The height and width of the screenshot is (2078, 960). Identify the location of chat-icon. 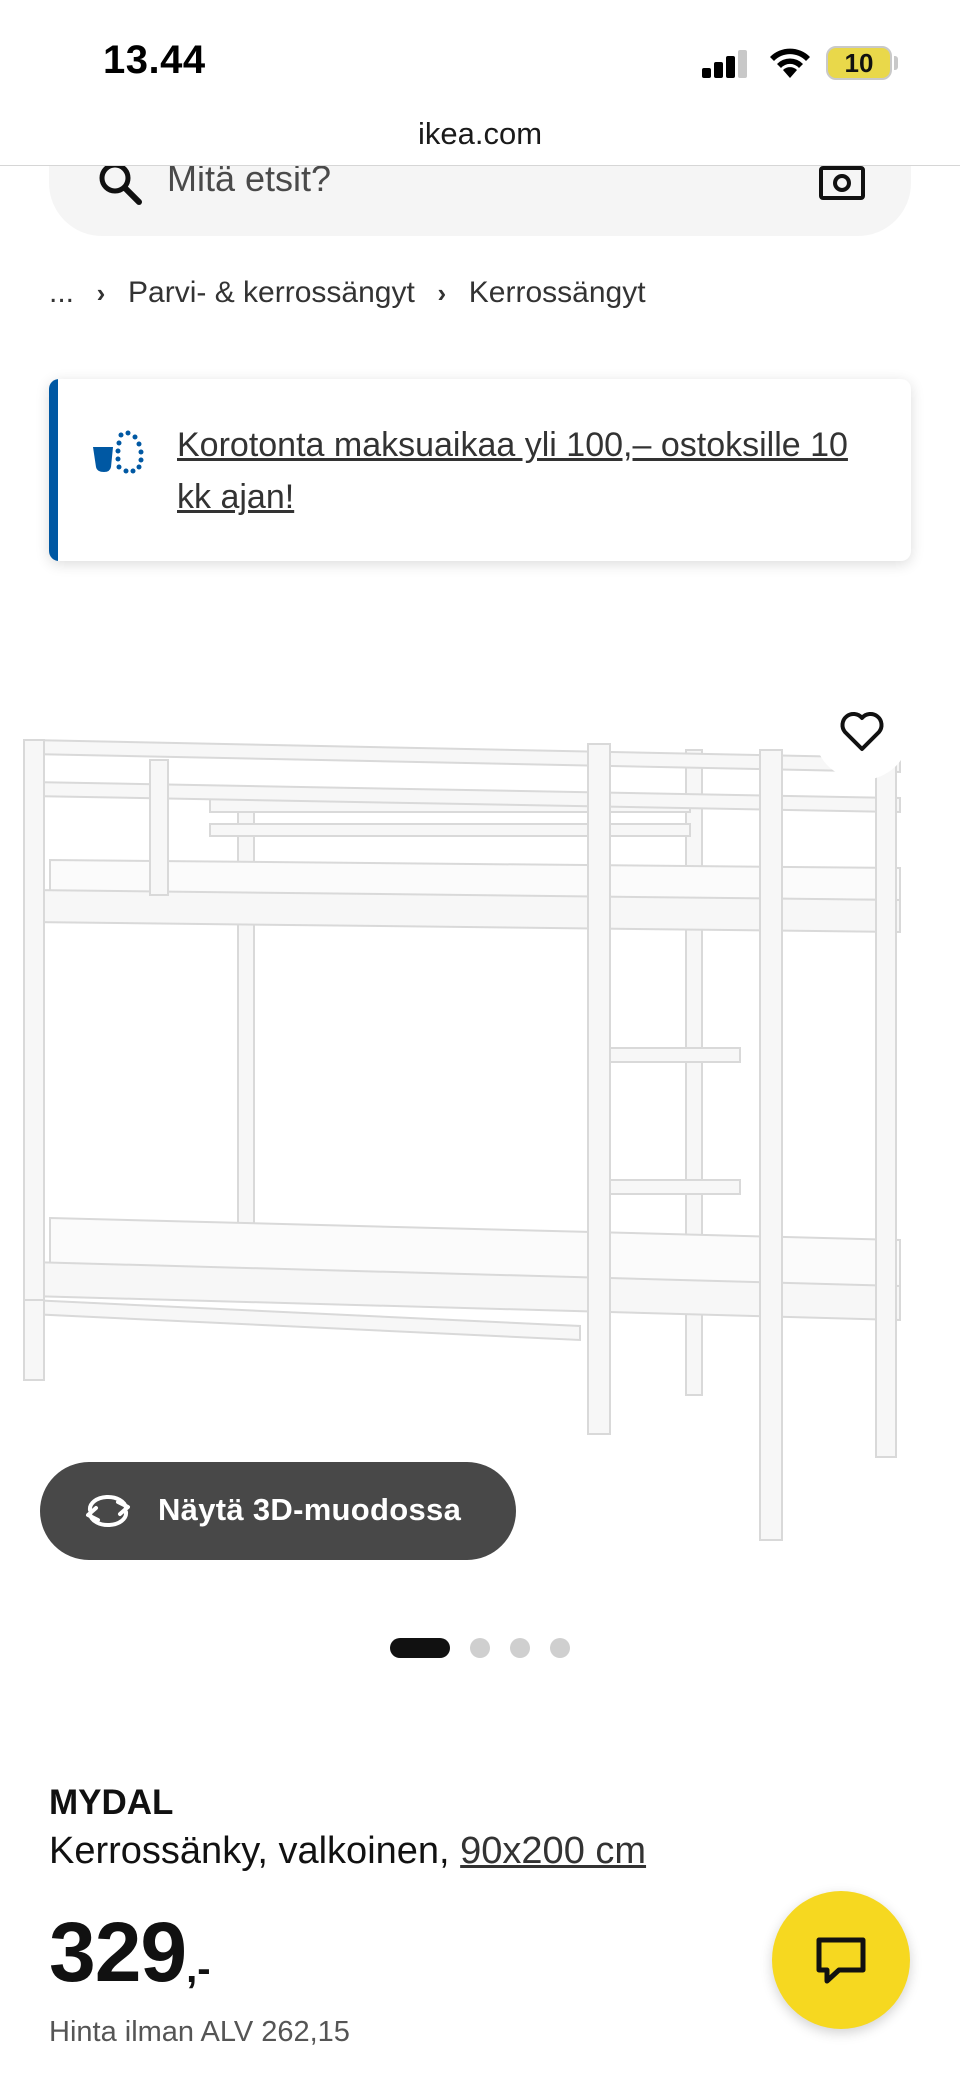
(841, 1960).